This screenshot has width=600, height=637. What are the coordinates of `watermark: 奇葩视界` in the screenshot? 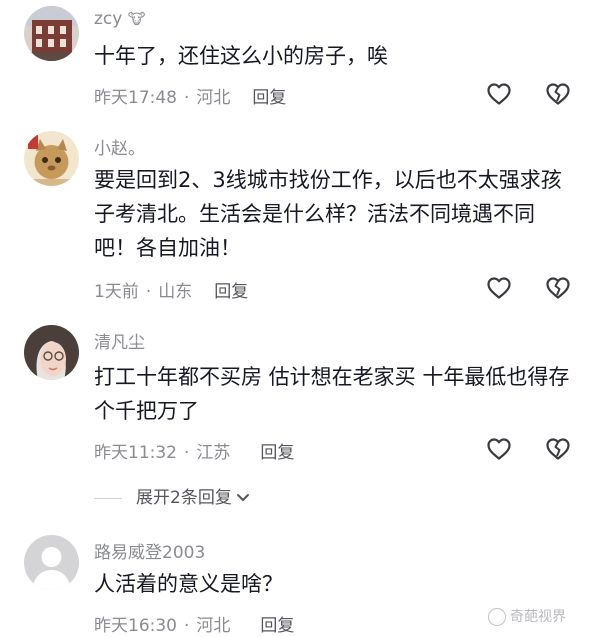 It's located at (527, 616).